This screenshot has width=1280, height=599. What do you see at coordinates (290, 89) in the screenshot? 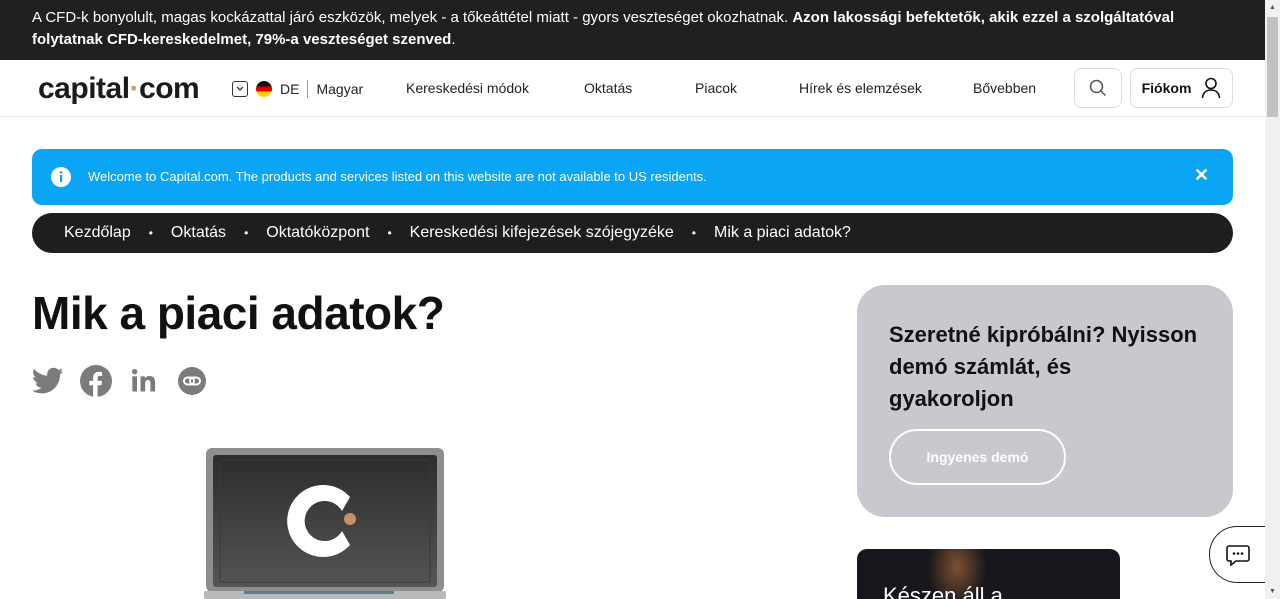
I see `country-code: DE` at bounding box center [290, 89].